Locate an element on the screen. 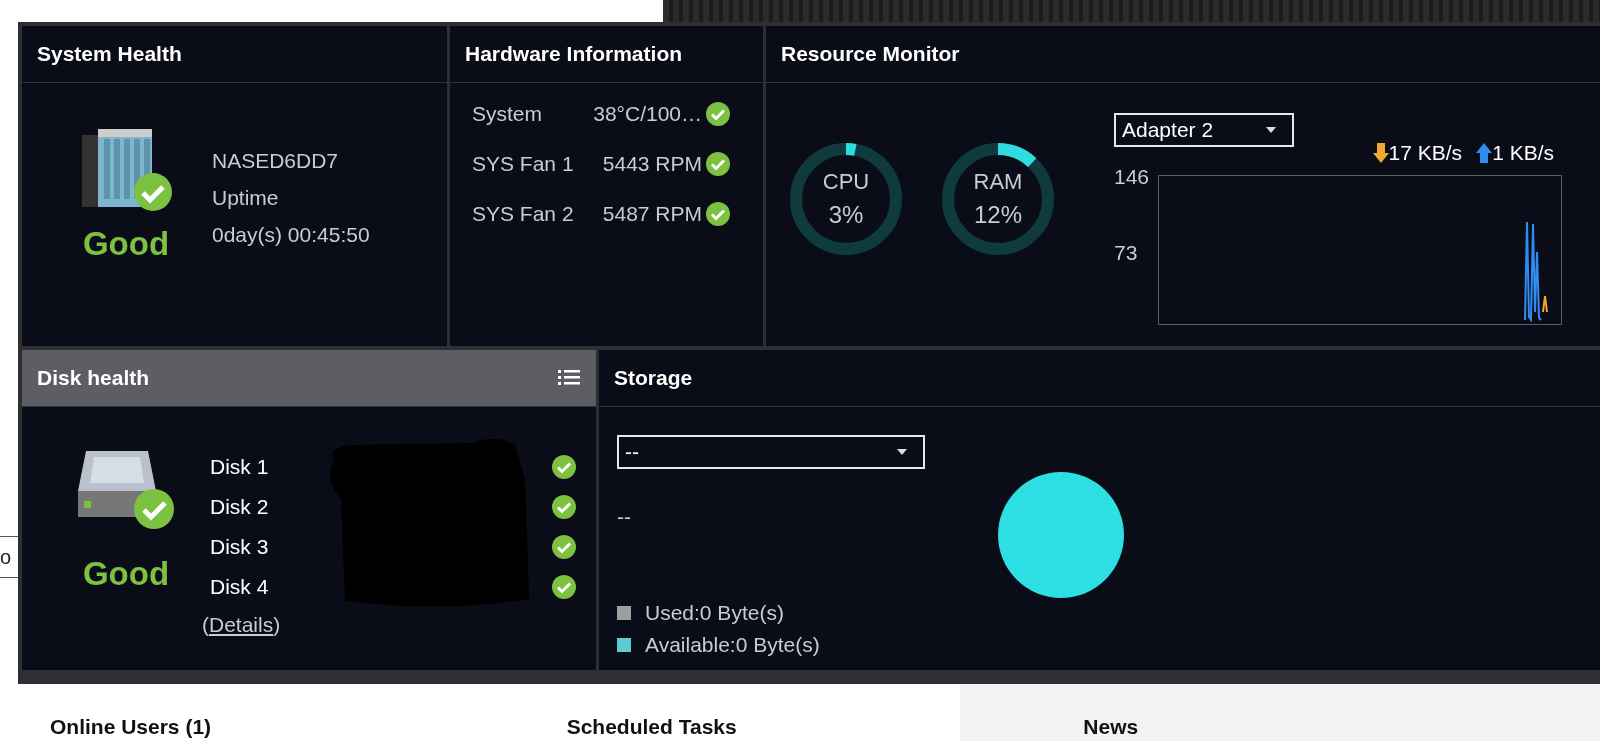 Image resolution: width=1600 pixels, height=741 pixels. disk-label: Disk 4 is located at coordinates (239, 587).